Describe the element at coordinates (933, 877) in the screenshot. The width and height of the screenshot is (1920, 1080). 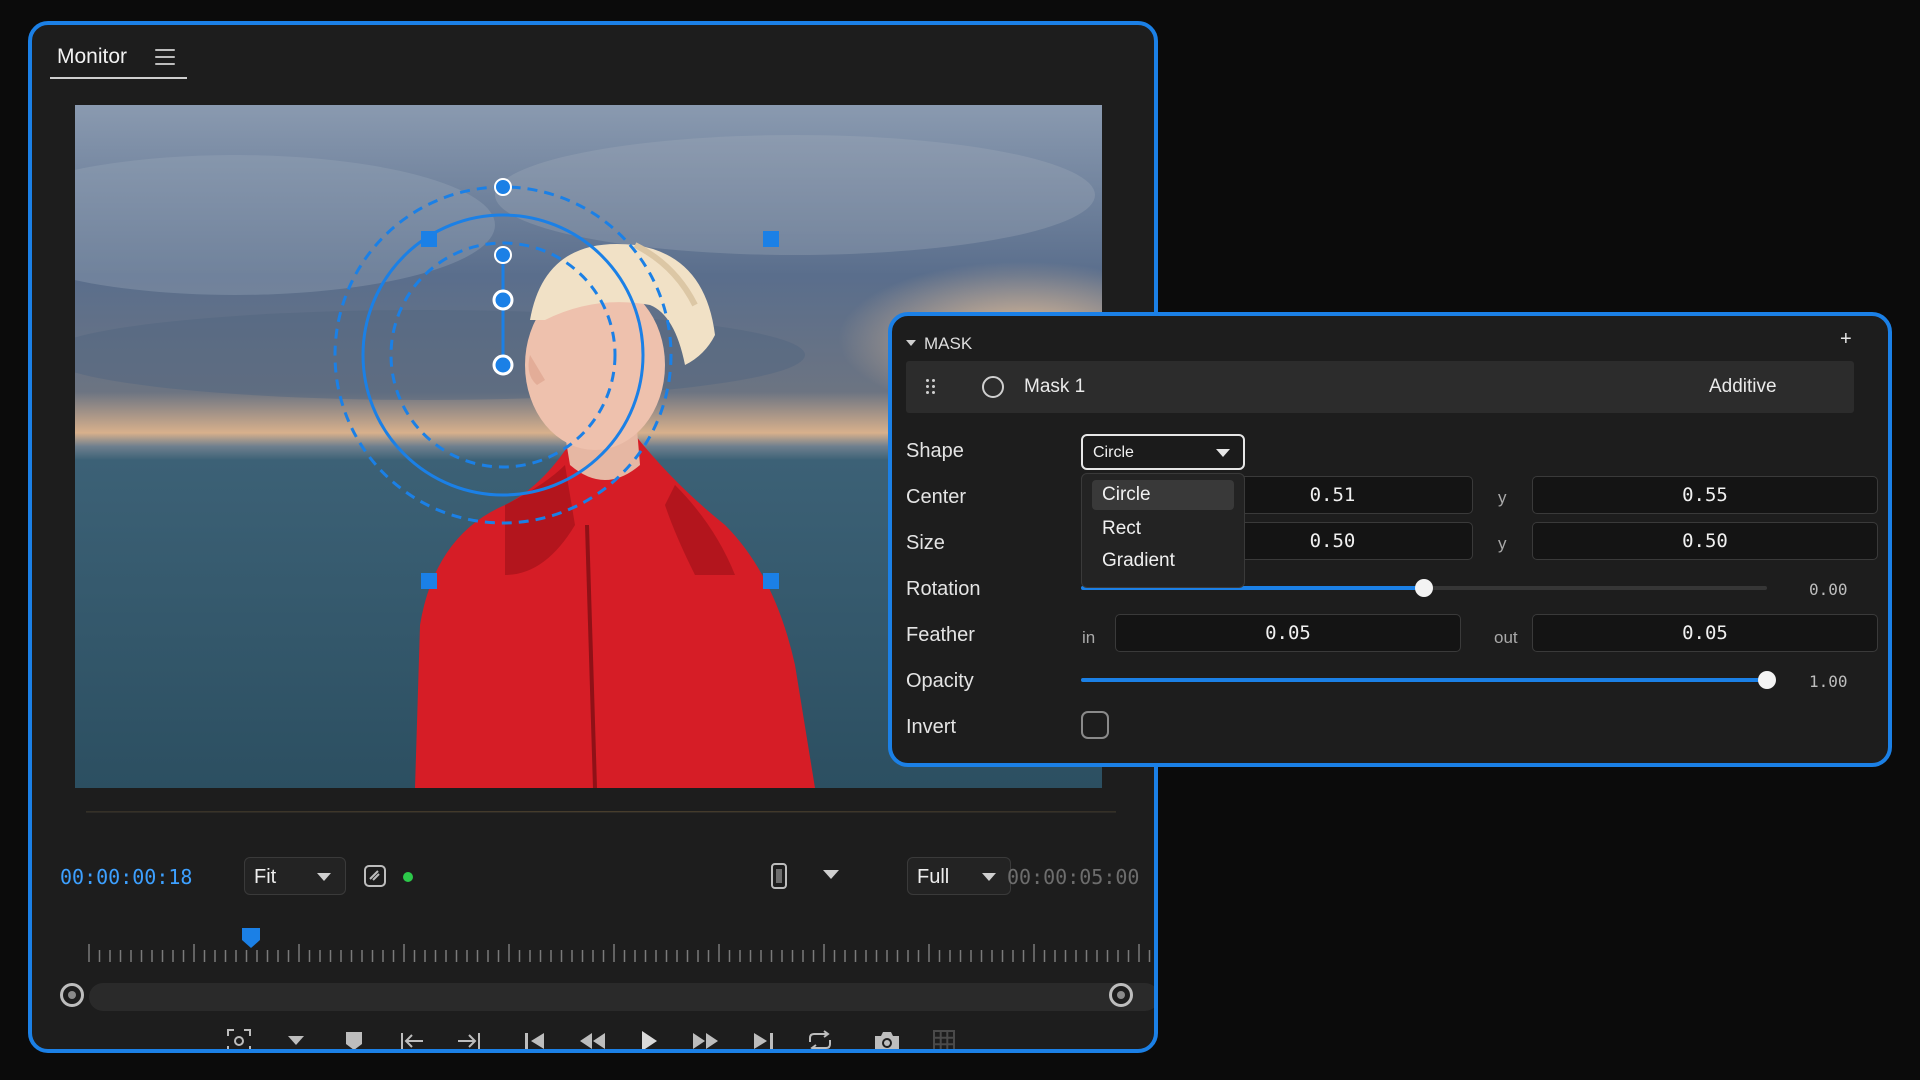
I see `quality-value: Full` at that location.